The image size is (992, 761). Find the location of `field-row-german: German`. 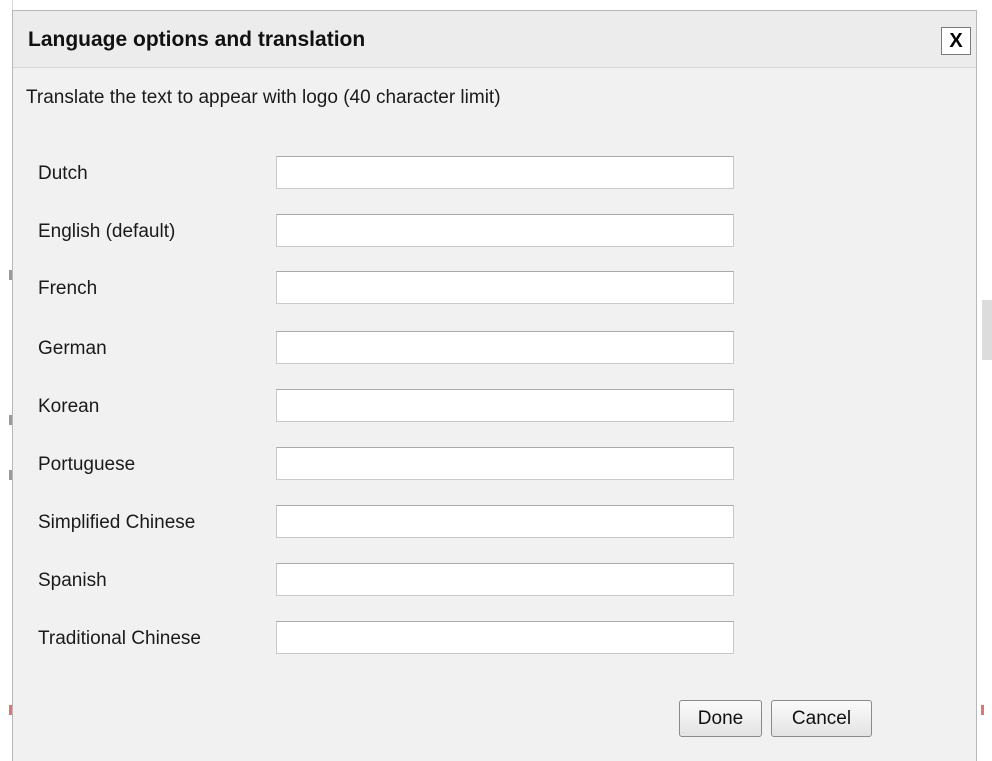

field-row-german: German is located at coordinates (494, 349).